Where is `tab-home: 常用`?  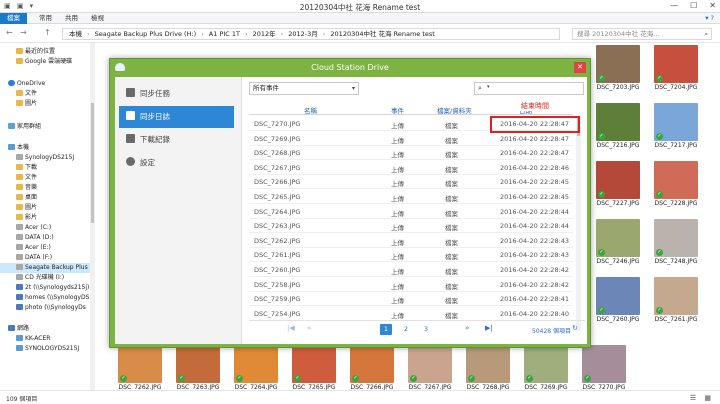 tab-home: 常用 is located at coordinates (45, 18).